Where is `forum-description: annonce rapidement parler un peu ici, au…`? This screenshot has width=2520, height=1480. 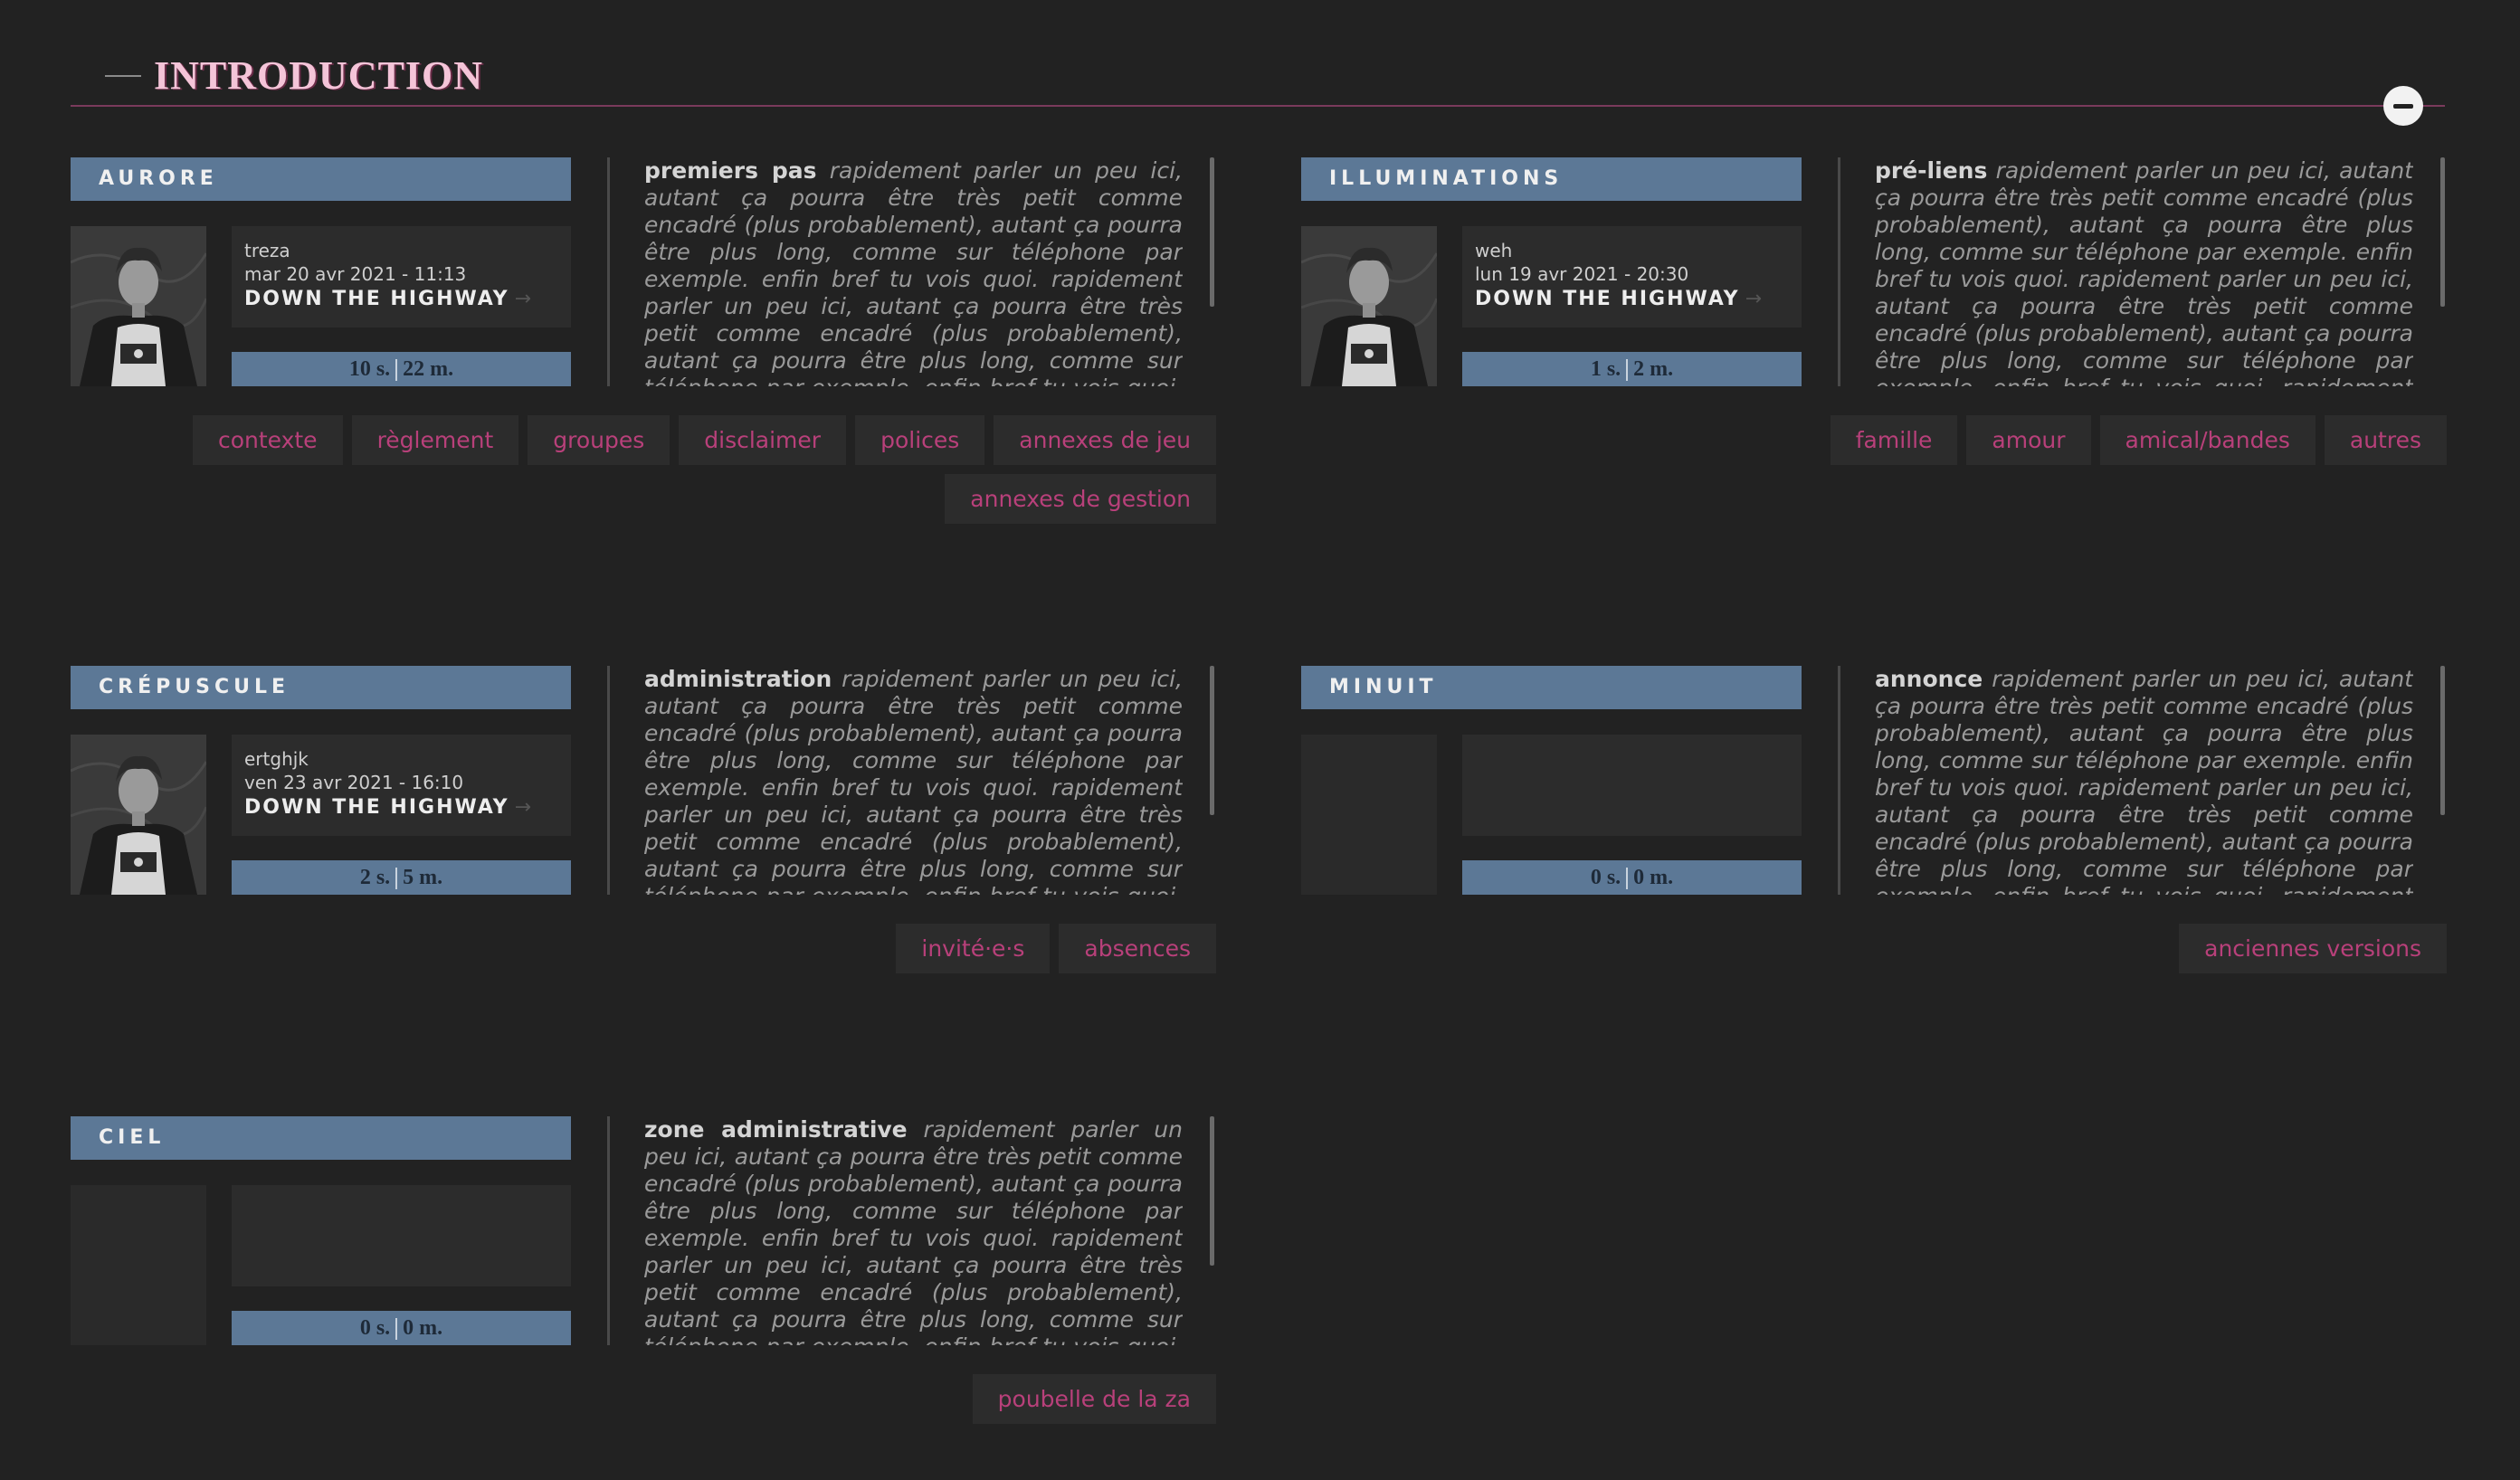 forum-description: annonce rapidement parler un peu ici, au… is located at coordinates (2144, 780).